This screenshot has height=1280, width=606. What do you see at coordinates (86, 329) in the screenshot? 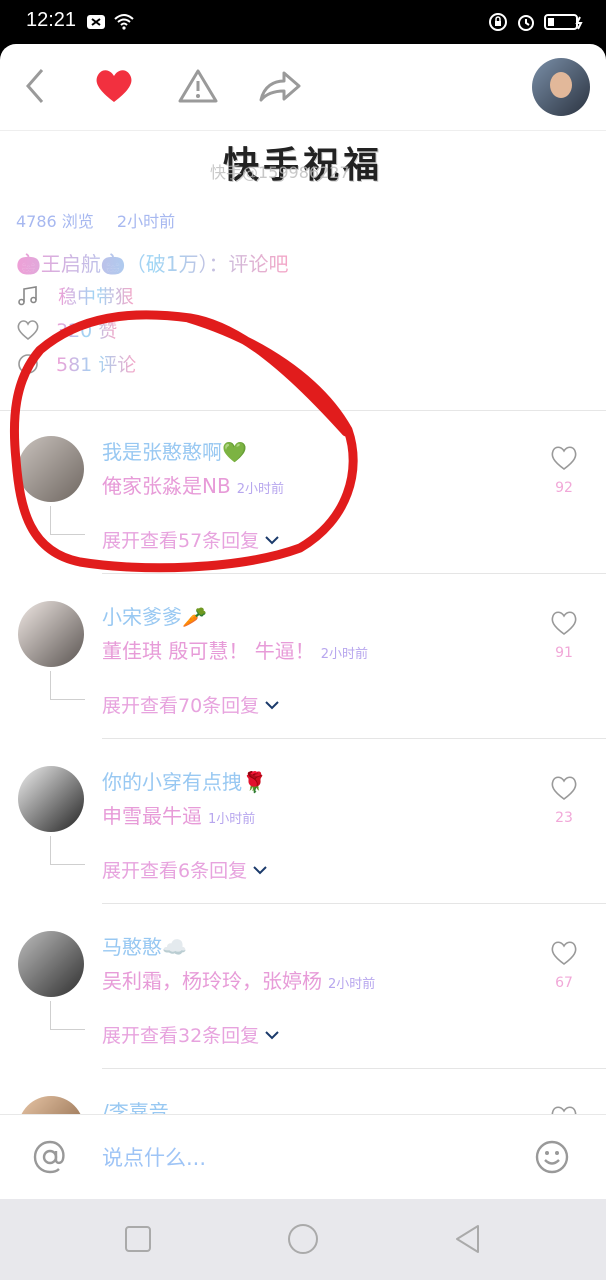
I see `likes-count: 320 赞` at bounding box center [86, 329].